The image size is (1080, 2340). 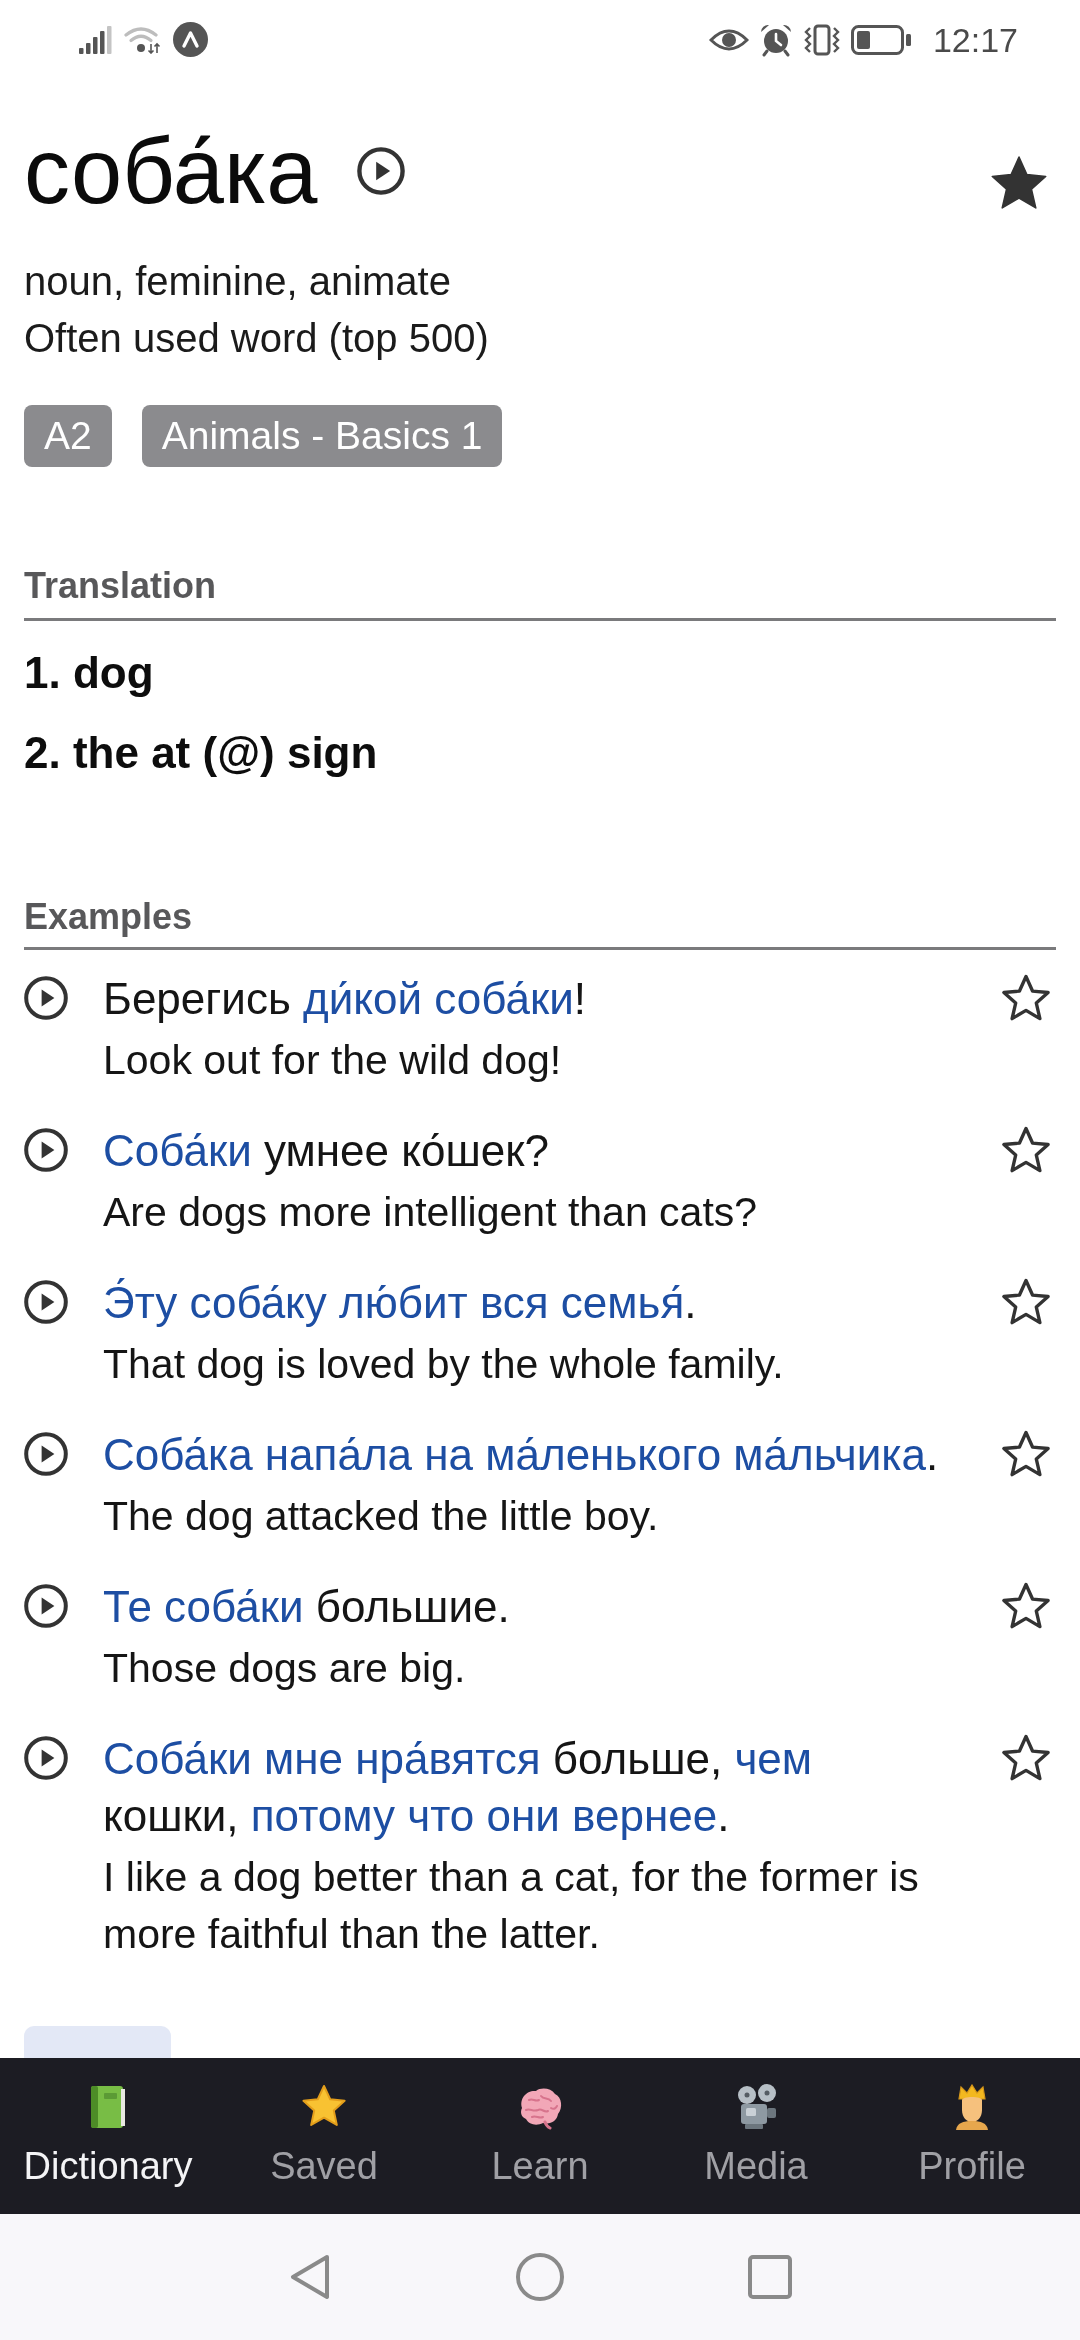 What do you see at coordinates (238, 281) in the screenshot?
I see `grammar-info: noun, feminine, animate` at bounding box center [238, 281].